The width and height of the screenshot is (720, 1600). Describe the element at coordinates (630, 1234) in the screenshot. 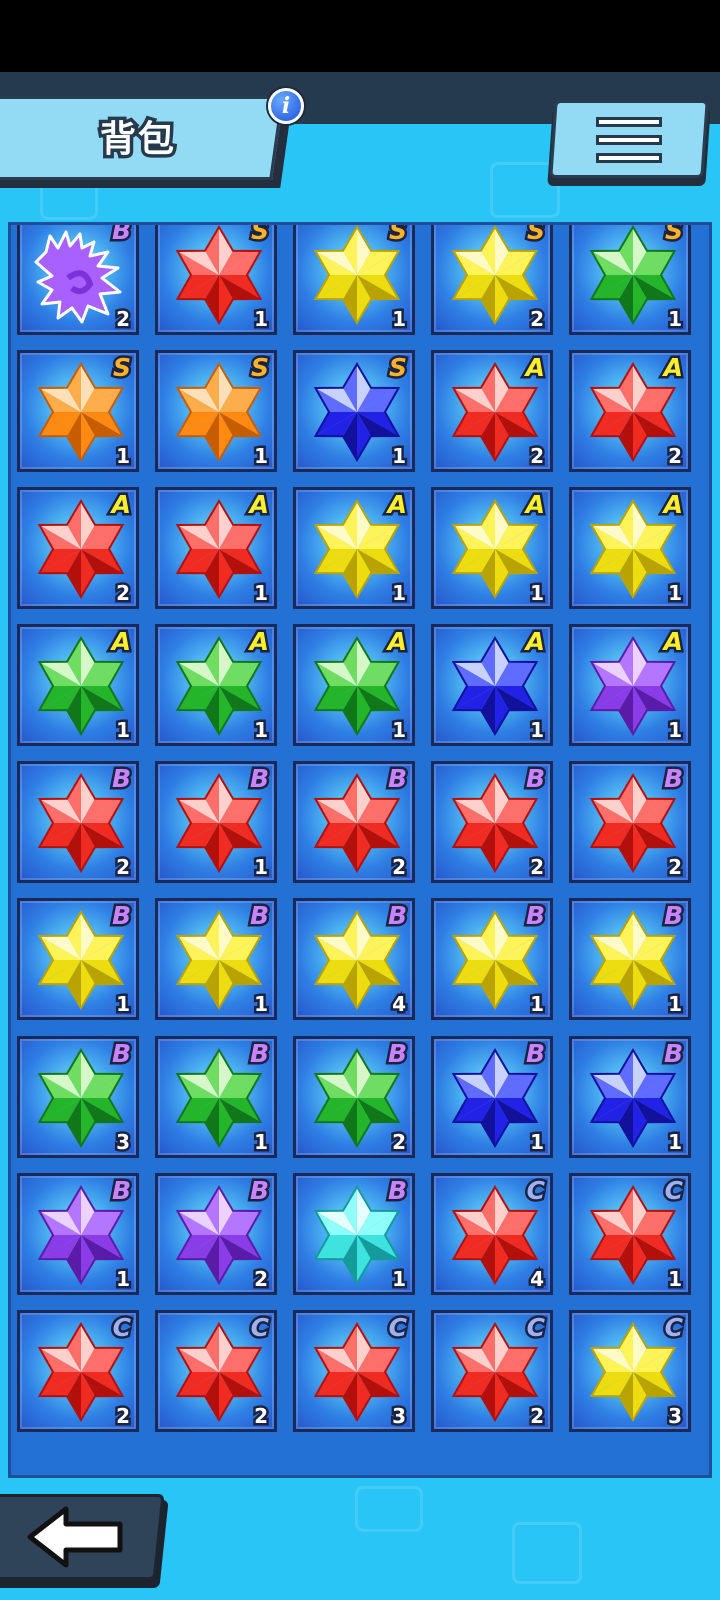

I see `inventory-slot: C1` at that location.